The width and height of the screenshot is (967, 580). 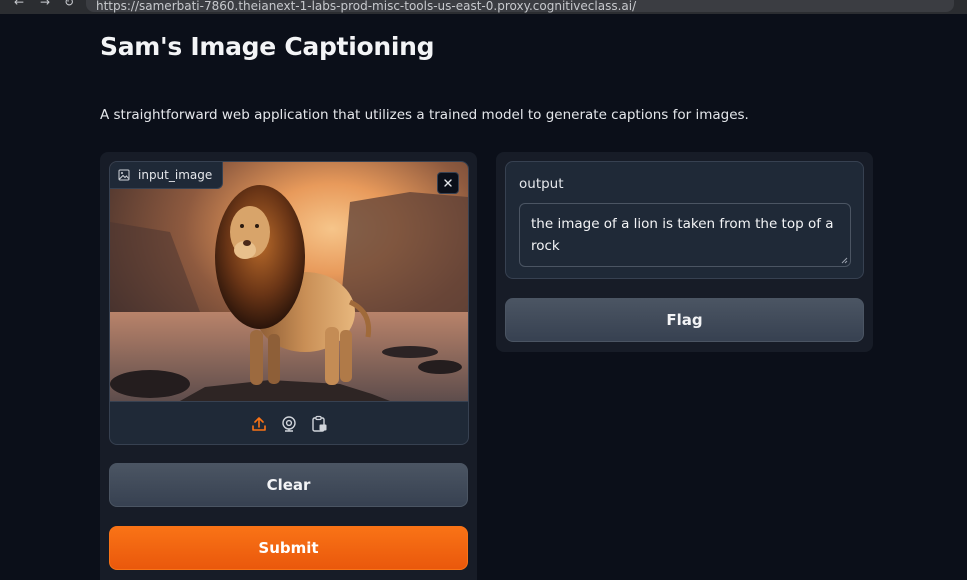 I want to click on upload-icon, so click(x=259, y=424).